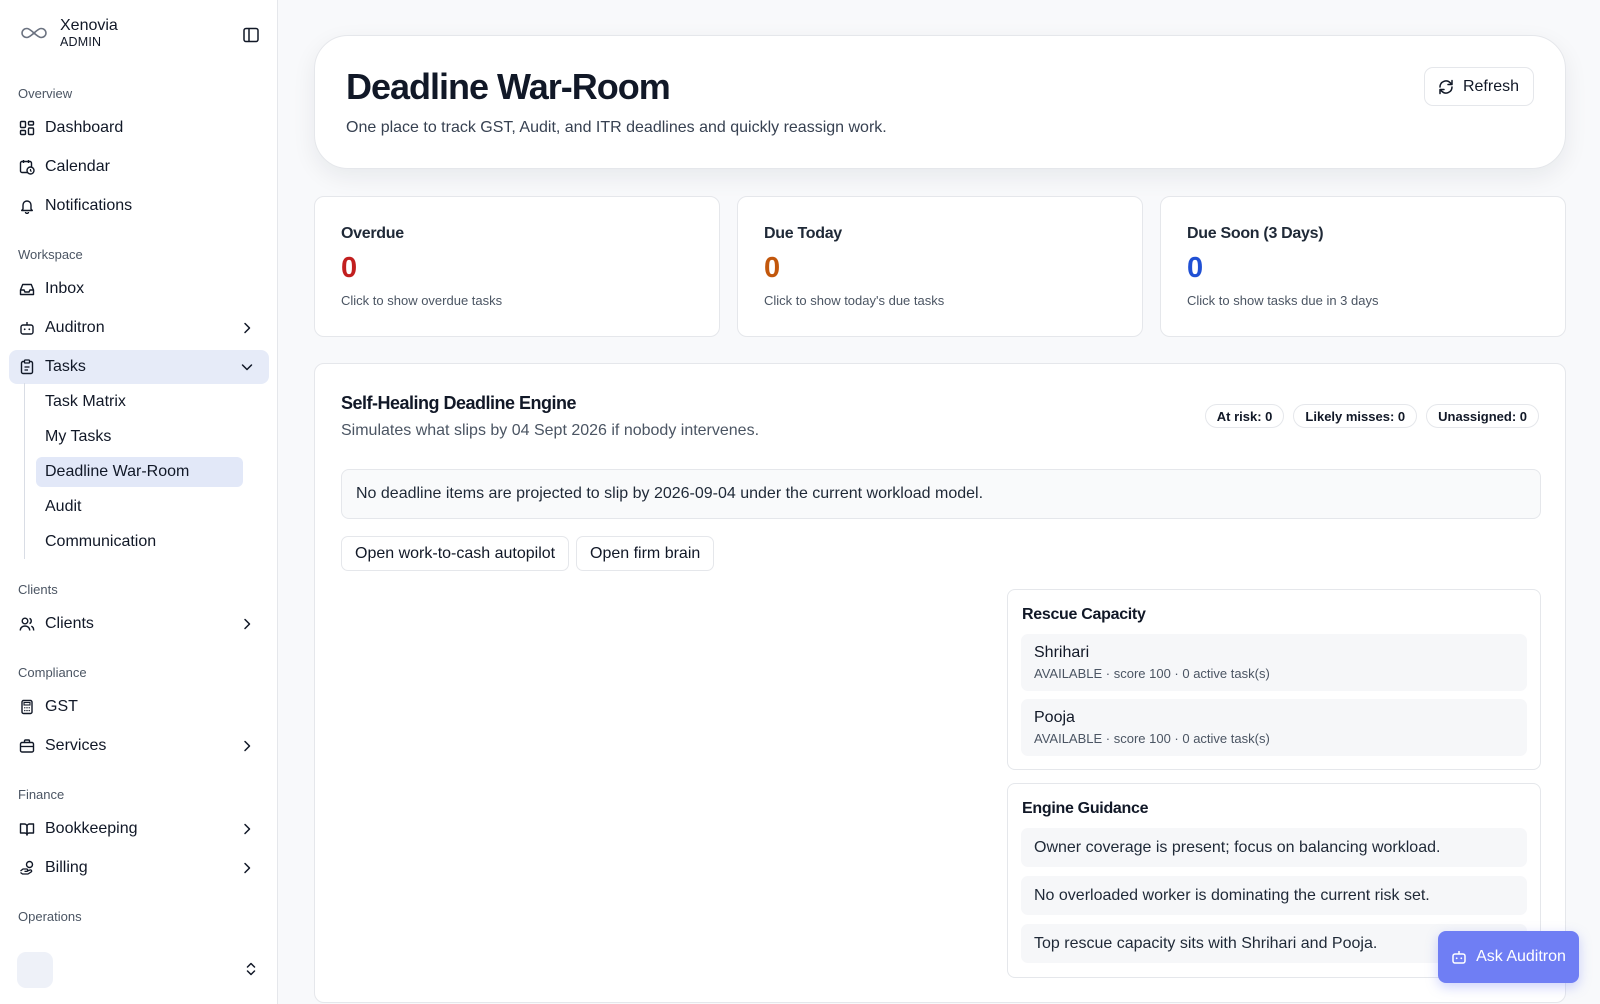 The width and height of the screenshot is (1600, 1004). I want to click on section-workspace: Workspace, so click(50, 254).